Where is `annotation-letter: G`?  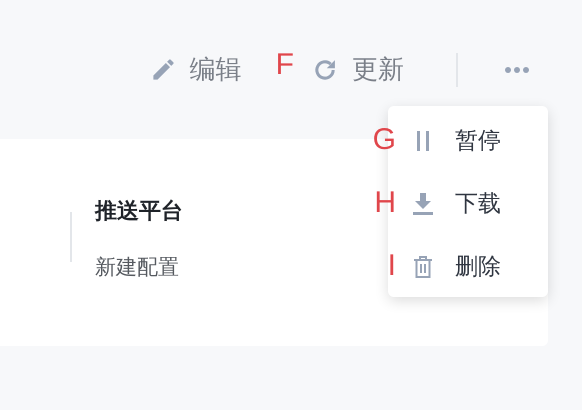
annotation-letter: G is located at coordinates (384, 140).